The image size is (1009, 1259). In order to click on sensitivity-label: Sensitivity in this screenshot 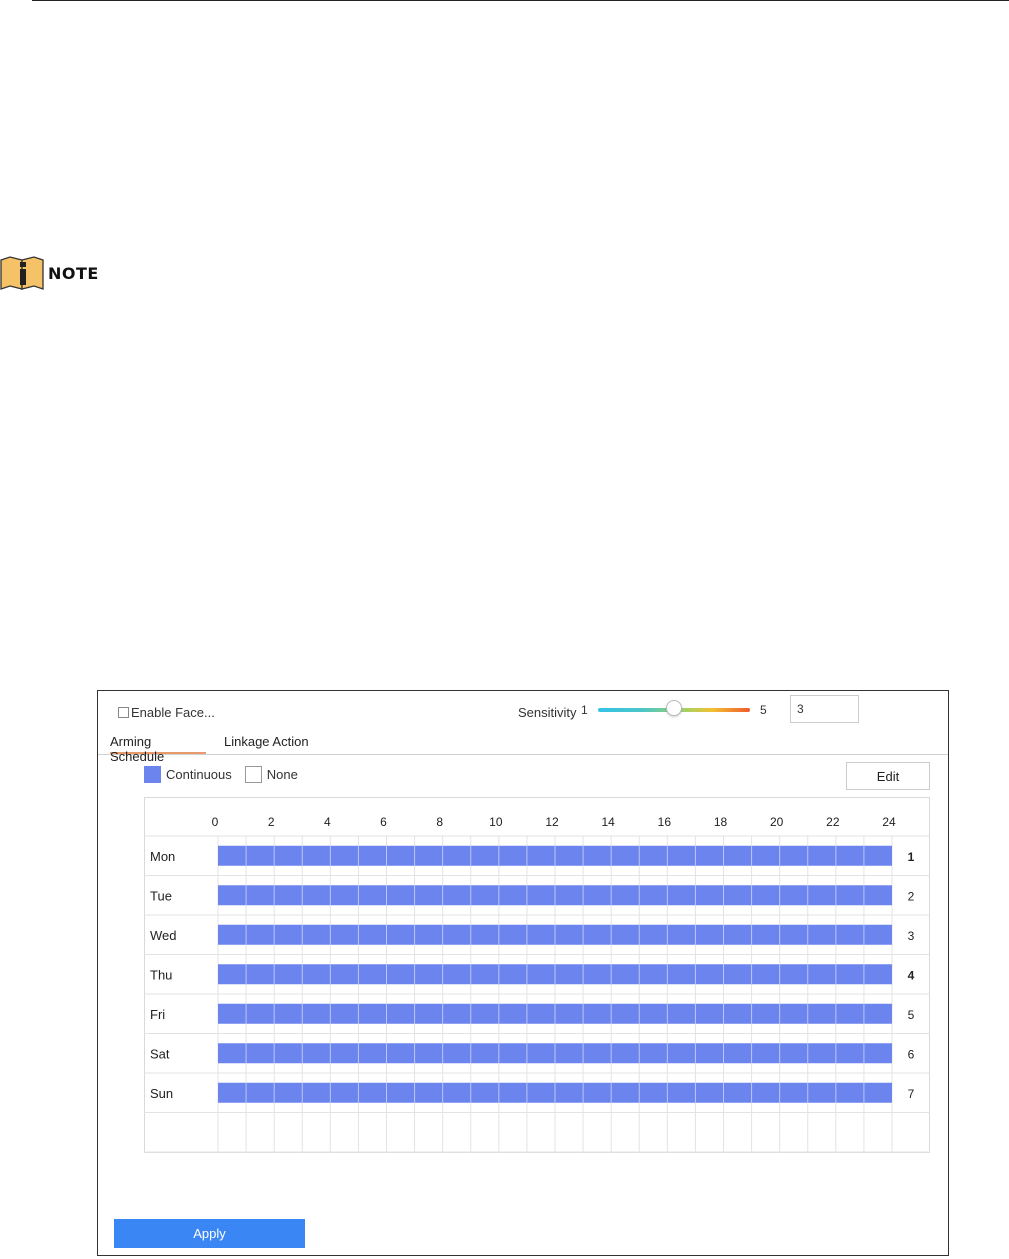, I will do `click(547, 712)`.